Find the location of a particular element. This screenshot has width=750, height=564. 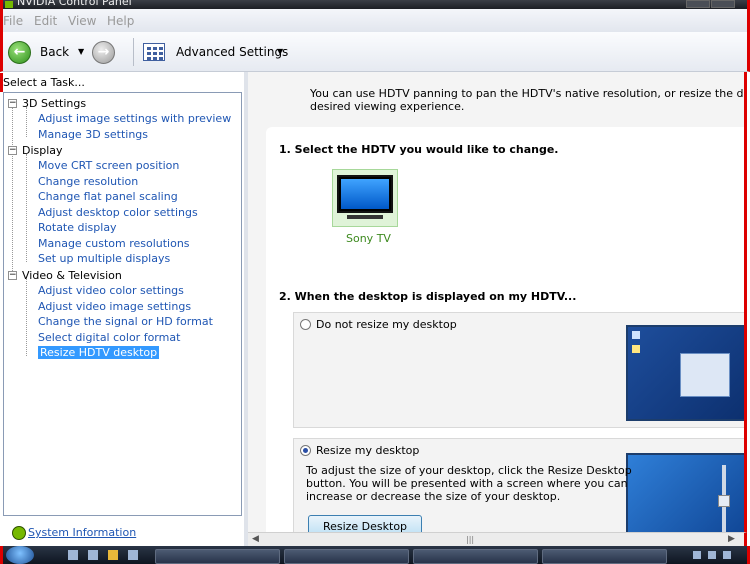

toolbar: ← Back ▼ → Advanced Settings ▼ is located at coordinates (375, 52).